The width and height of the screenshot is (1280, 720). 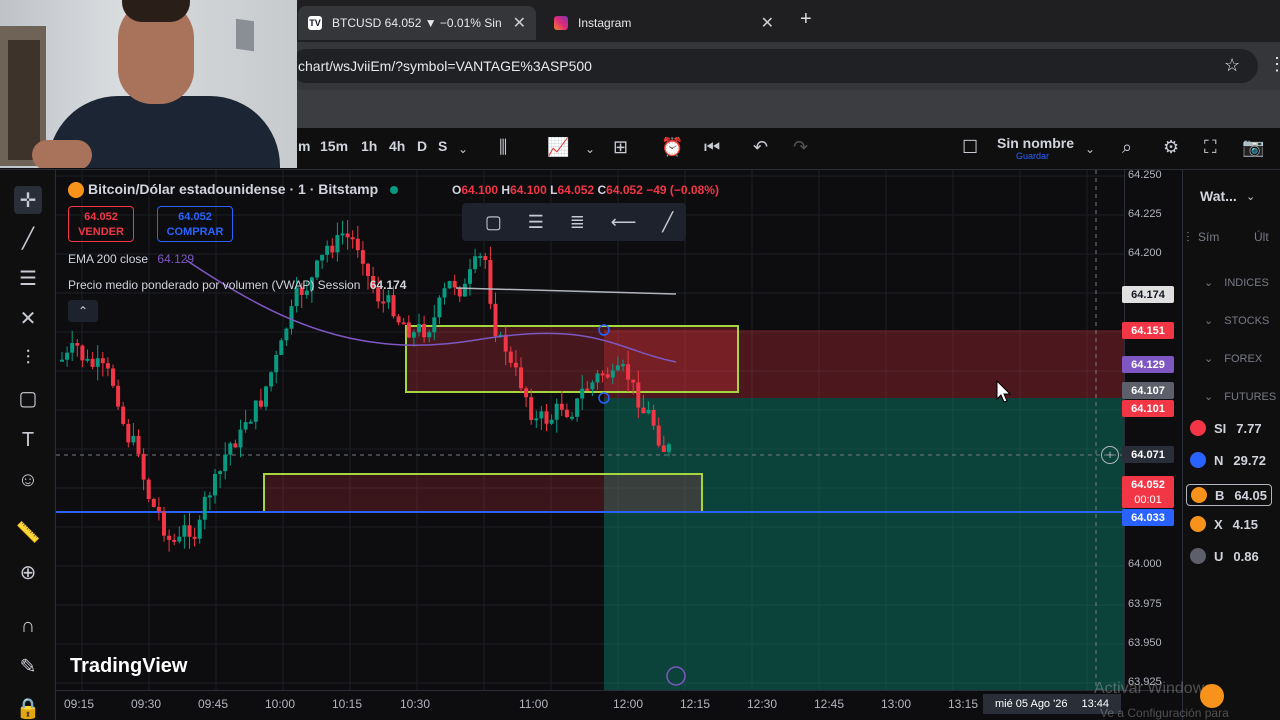 What do you see at coordinates (682, 190) in the screenshot?
I see `change-value: −49 (−0.08%)` at bounding box center [682, 190].